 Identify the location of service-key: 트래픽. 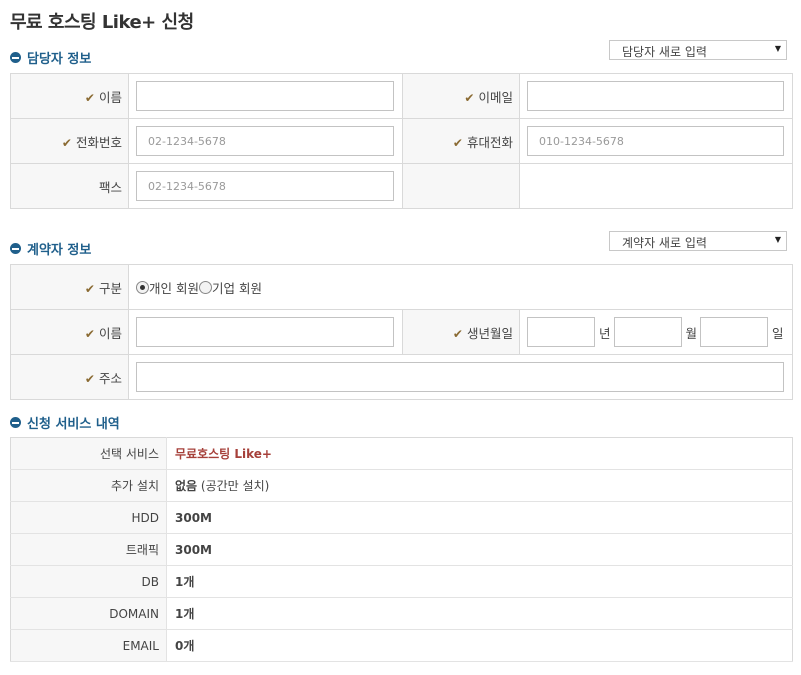
(88, 549).